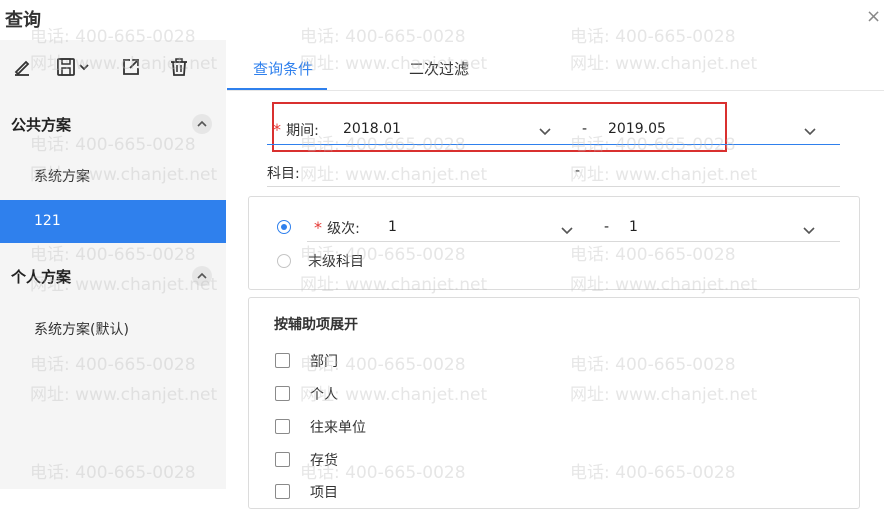 Image resolution: width=884 pixels, height=509 pixels. What do you see at coordinates (637, 129) in the screenshot?
I see `period-to-input: 2019.05` at bounding box center [637, 129].